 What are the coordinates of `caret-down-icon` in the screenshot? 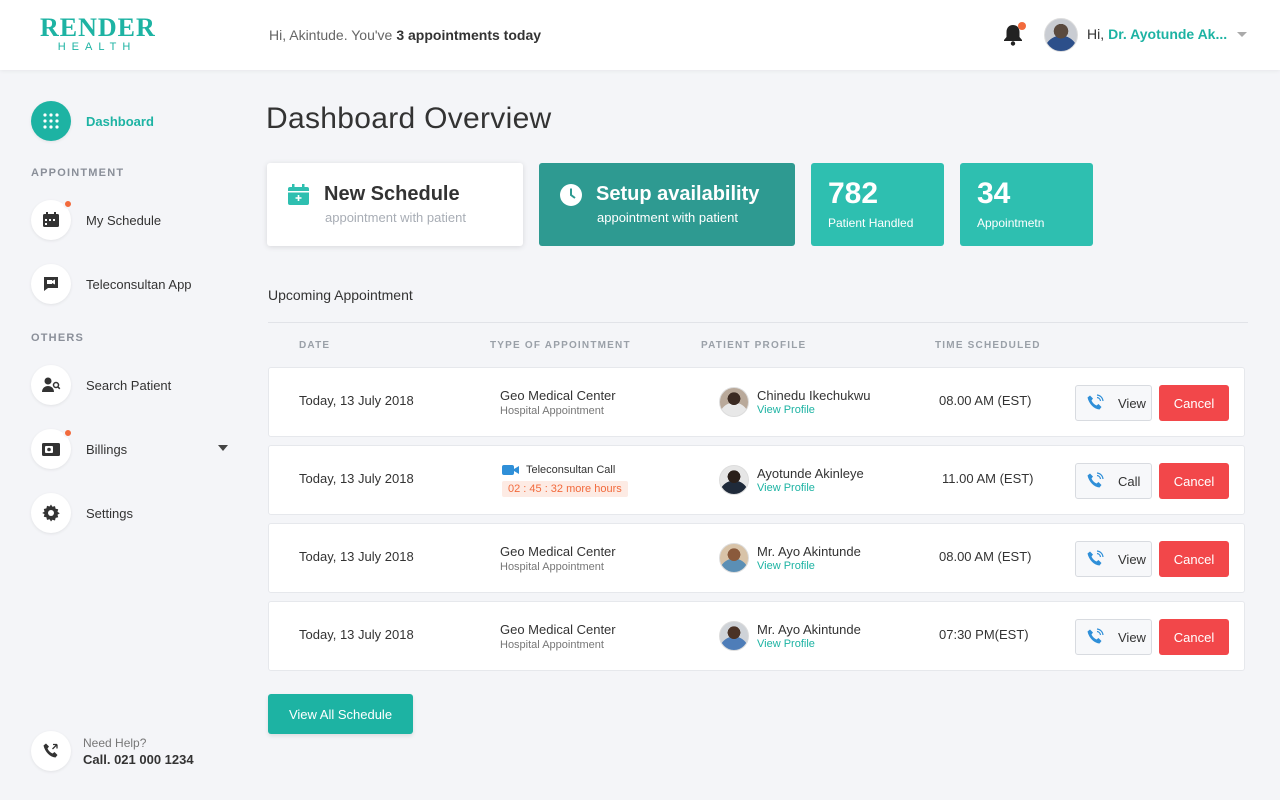 It's located at (1242, 34).